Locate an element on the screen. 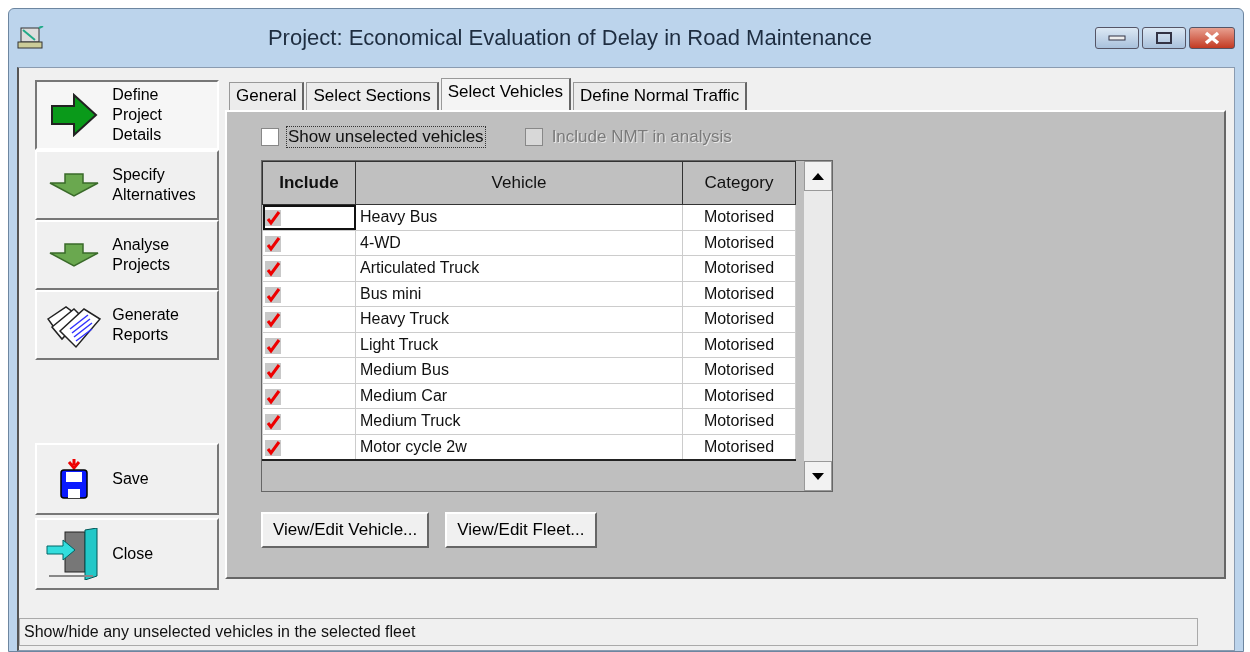 The width and height of the screenshot is (1250, 652). save-icon is located at coordinates (73, 479).